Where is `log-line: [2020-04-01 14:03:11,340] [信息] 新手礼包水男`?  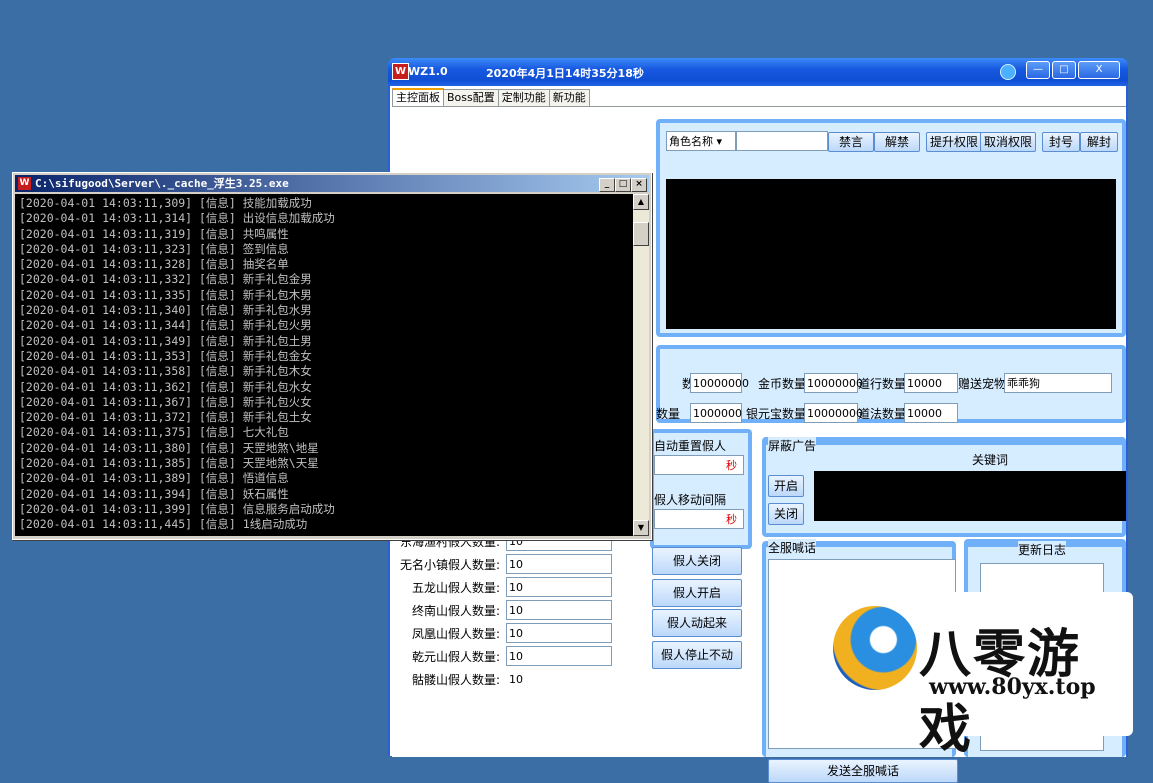 log-line: [2020-04-01 14:03:11,340] [信息] 新手礼包水男 is located at coordinates (165, 310).